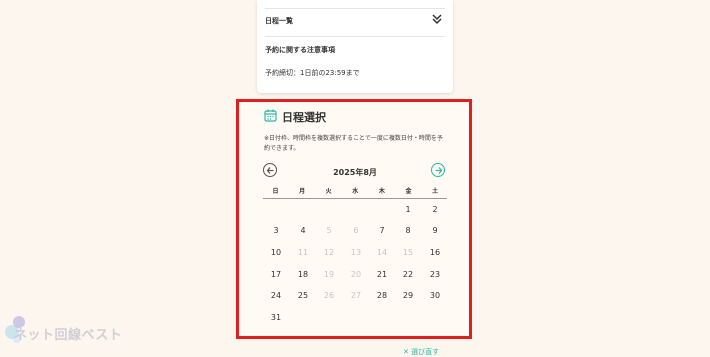 This screenshot has width=710, height=357. Describe the element at coordinates (421, 352) in the screenshot. I see `reset-selection-link: ✕ 選び直す` at that location.